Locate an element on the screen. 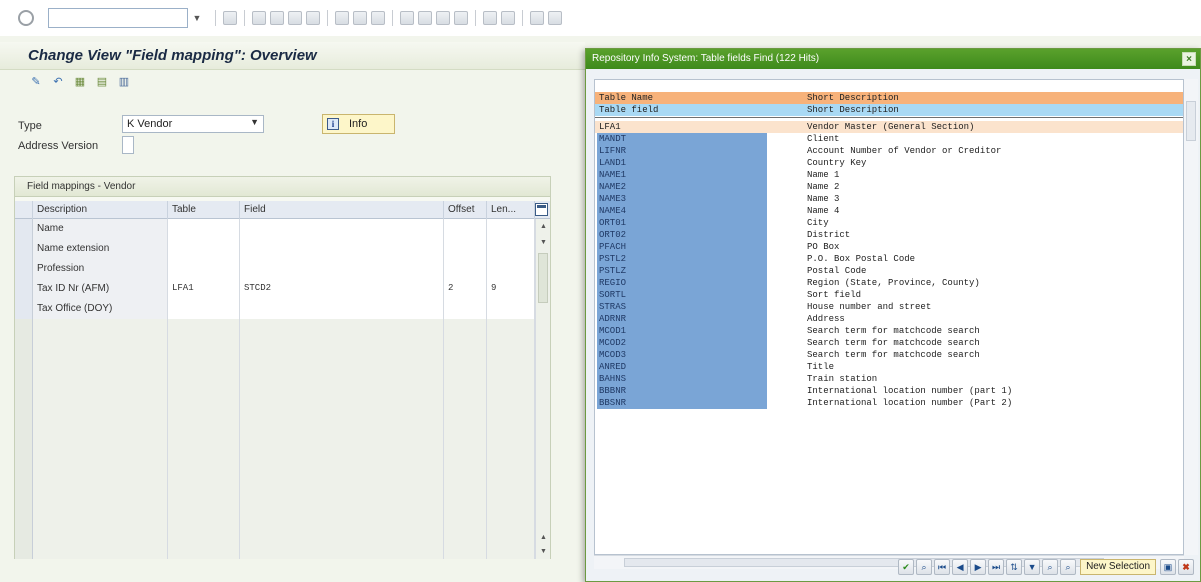  cell-length: 9 is located at coordinates (511, 289).